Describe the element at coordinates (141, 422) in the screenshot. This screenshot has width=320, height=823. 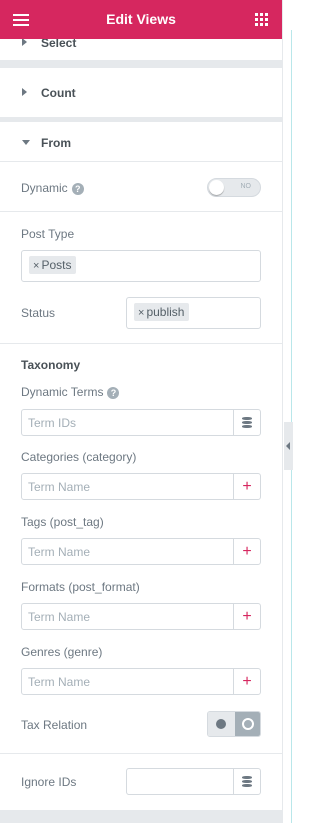
I see `dynamic-terms-input: Term IDs` at that location.